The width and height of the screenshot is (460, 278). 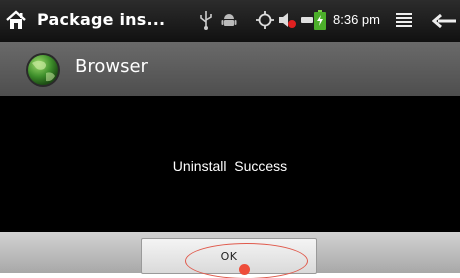 I want to click on menu-icon, so click(x=404, y=20).